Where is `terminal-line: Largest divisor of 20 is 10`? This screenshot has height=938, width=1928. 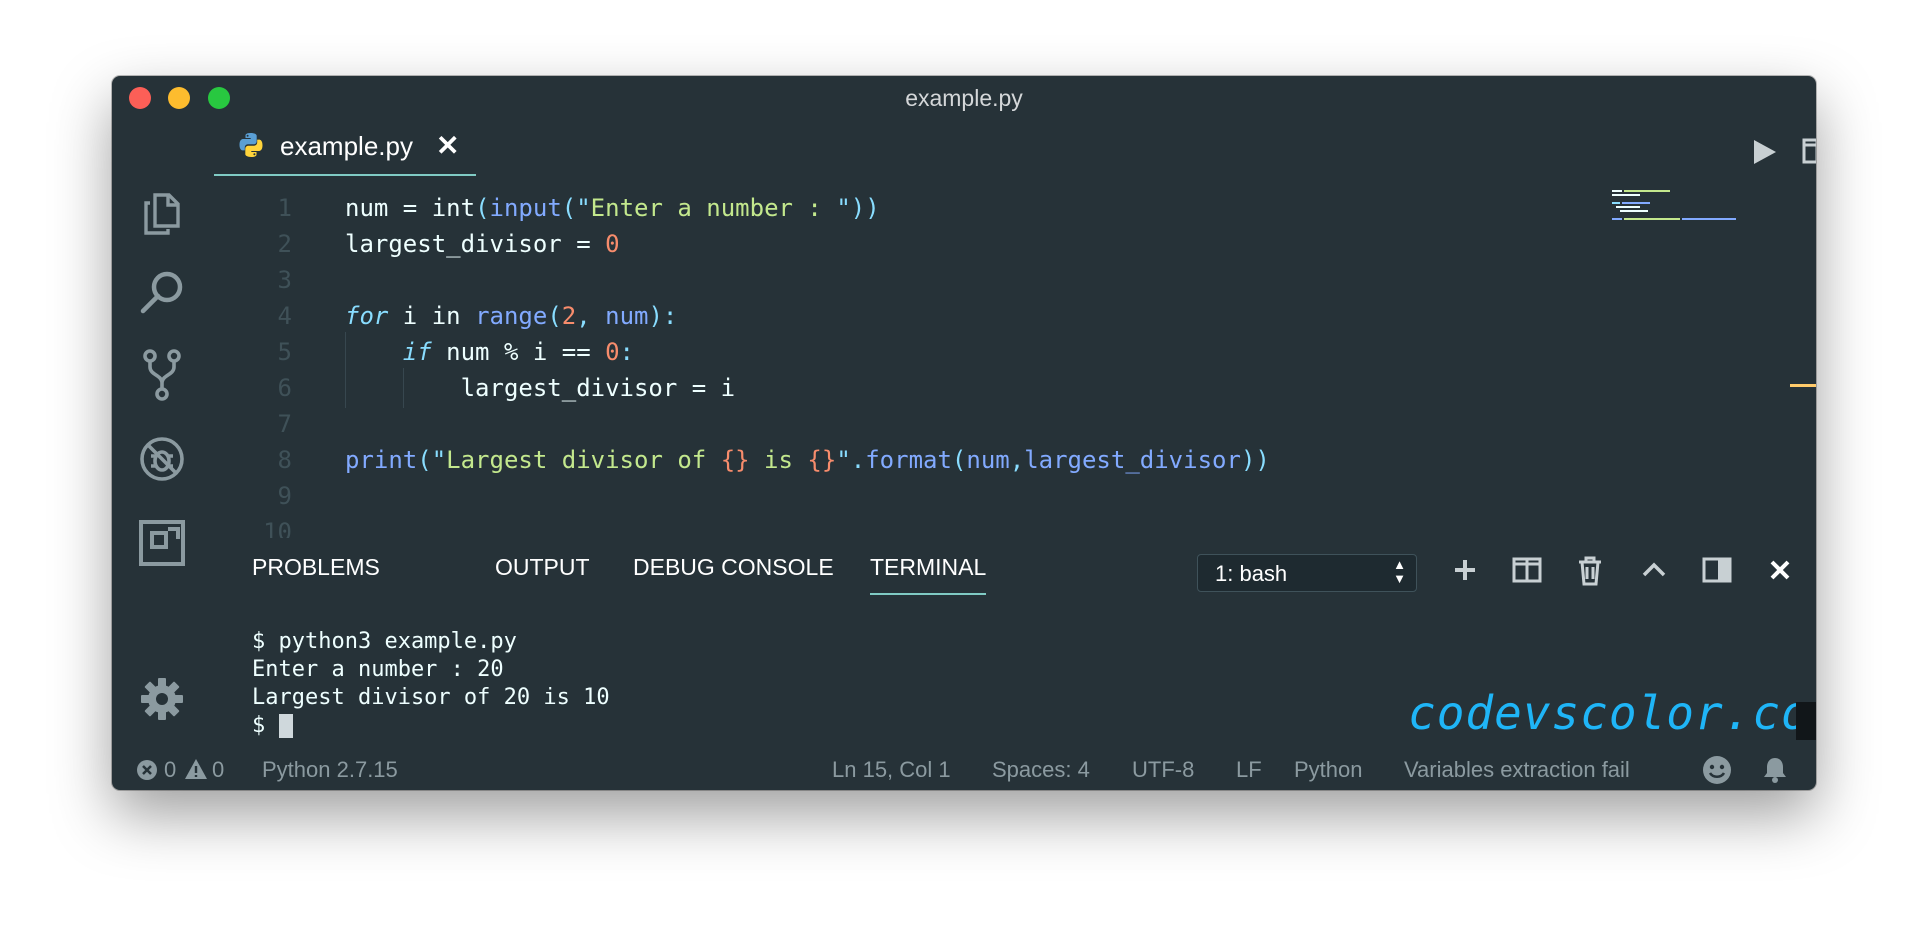
terminal-line: Largest divisor of 20 is 10 is located at coordinates (431, 697).